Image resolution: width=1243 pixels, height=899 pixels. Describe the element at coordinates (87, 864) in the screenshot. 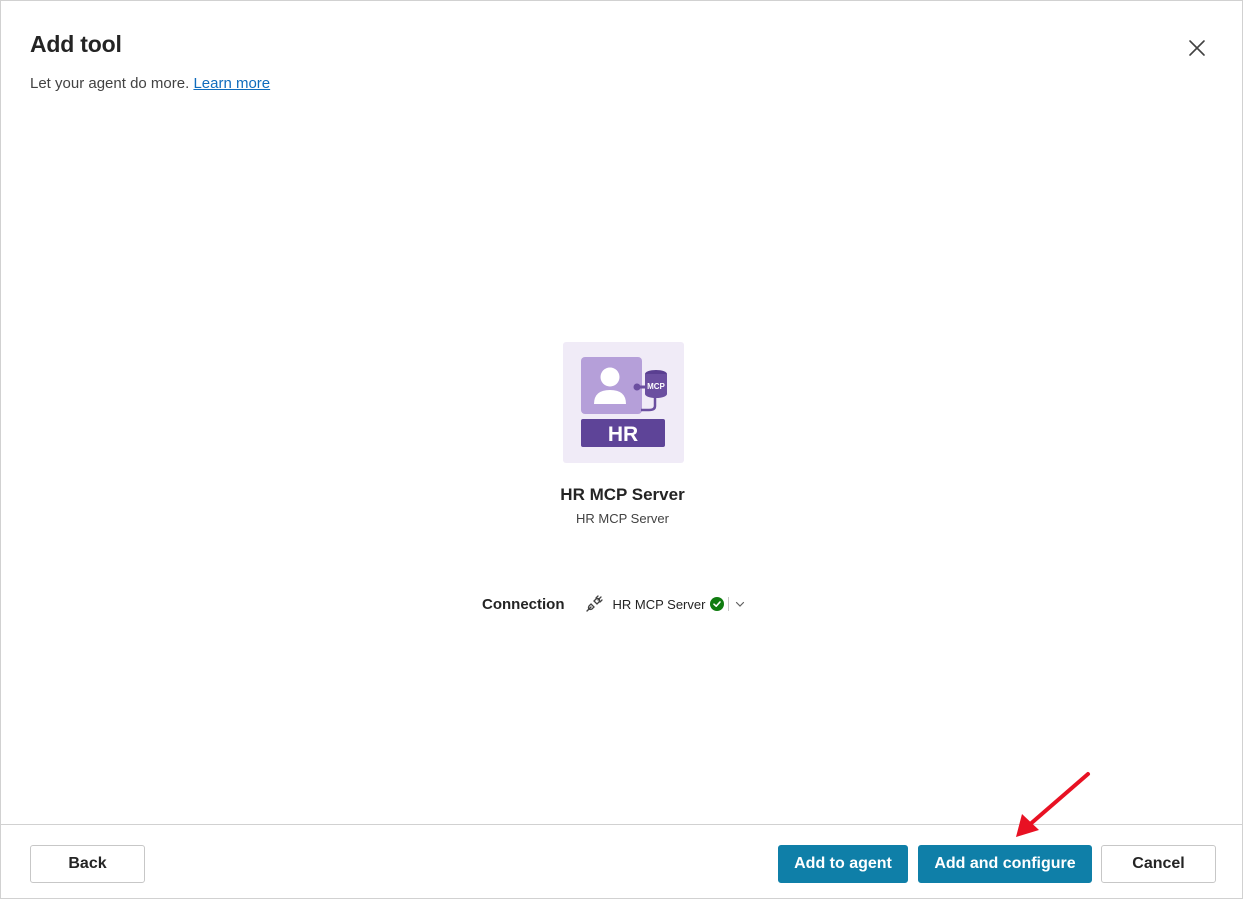

I see `back-button: Back` at that location.